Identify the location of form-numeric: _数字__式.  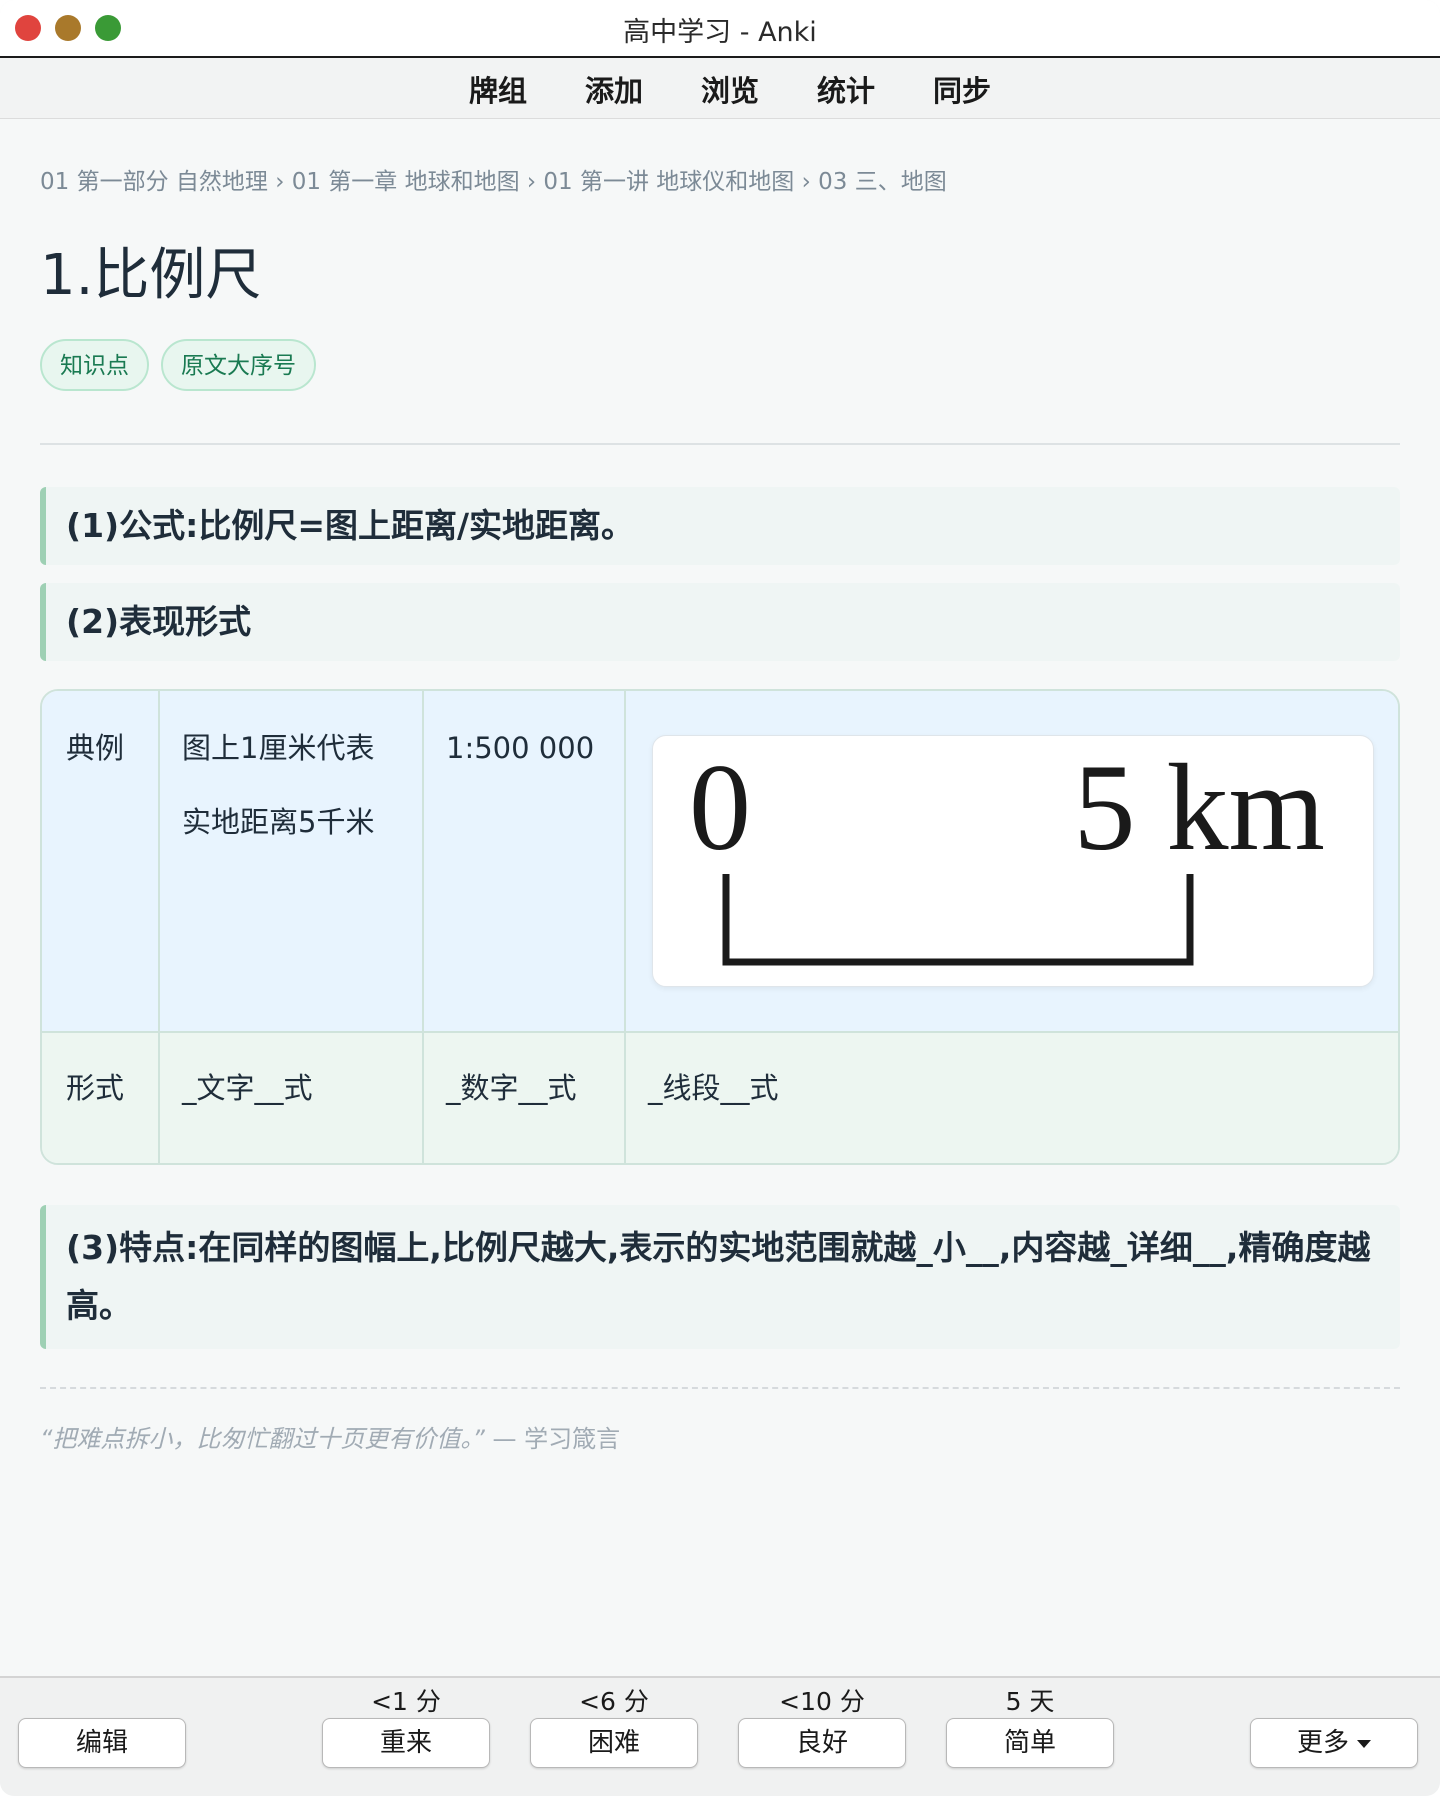
(511, 1088).